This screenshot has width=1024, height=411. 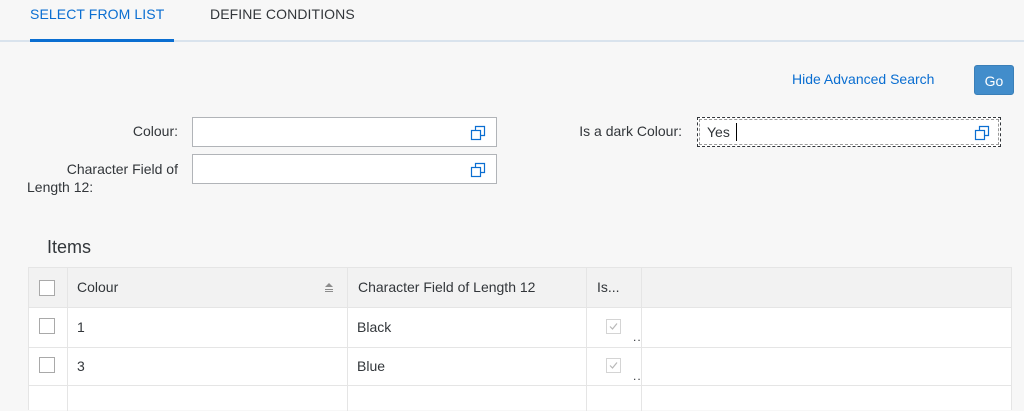 What do you see at coordinates (512, 21) in the screenshot?
I see `tab-bar: SELECT FROM LIST DEFINE CONDITIONS` at bounding box center [512, 21].